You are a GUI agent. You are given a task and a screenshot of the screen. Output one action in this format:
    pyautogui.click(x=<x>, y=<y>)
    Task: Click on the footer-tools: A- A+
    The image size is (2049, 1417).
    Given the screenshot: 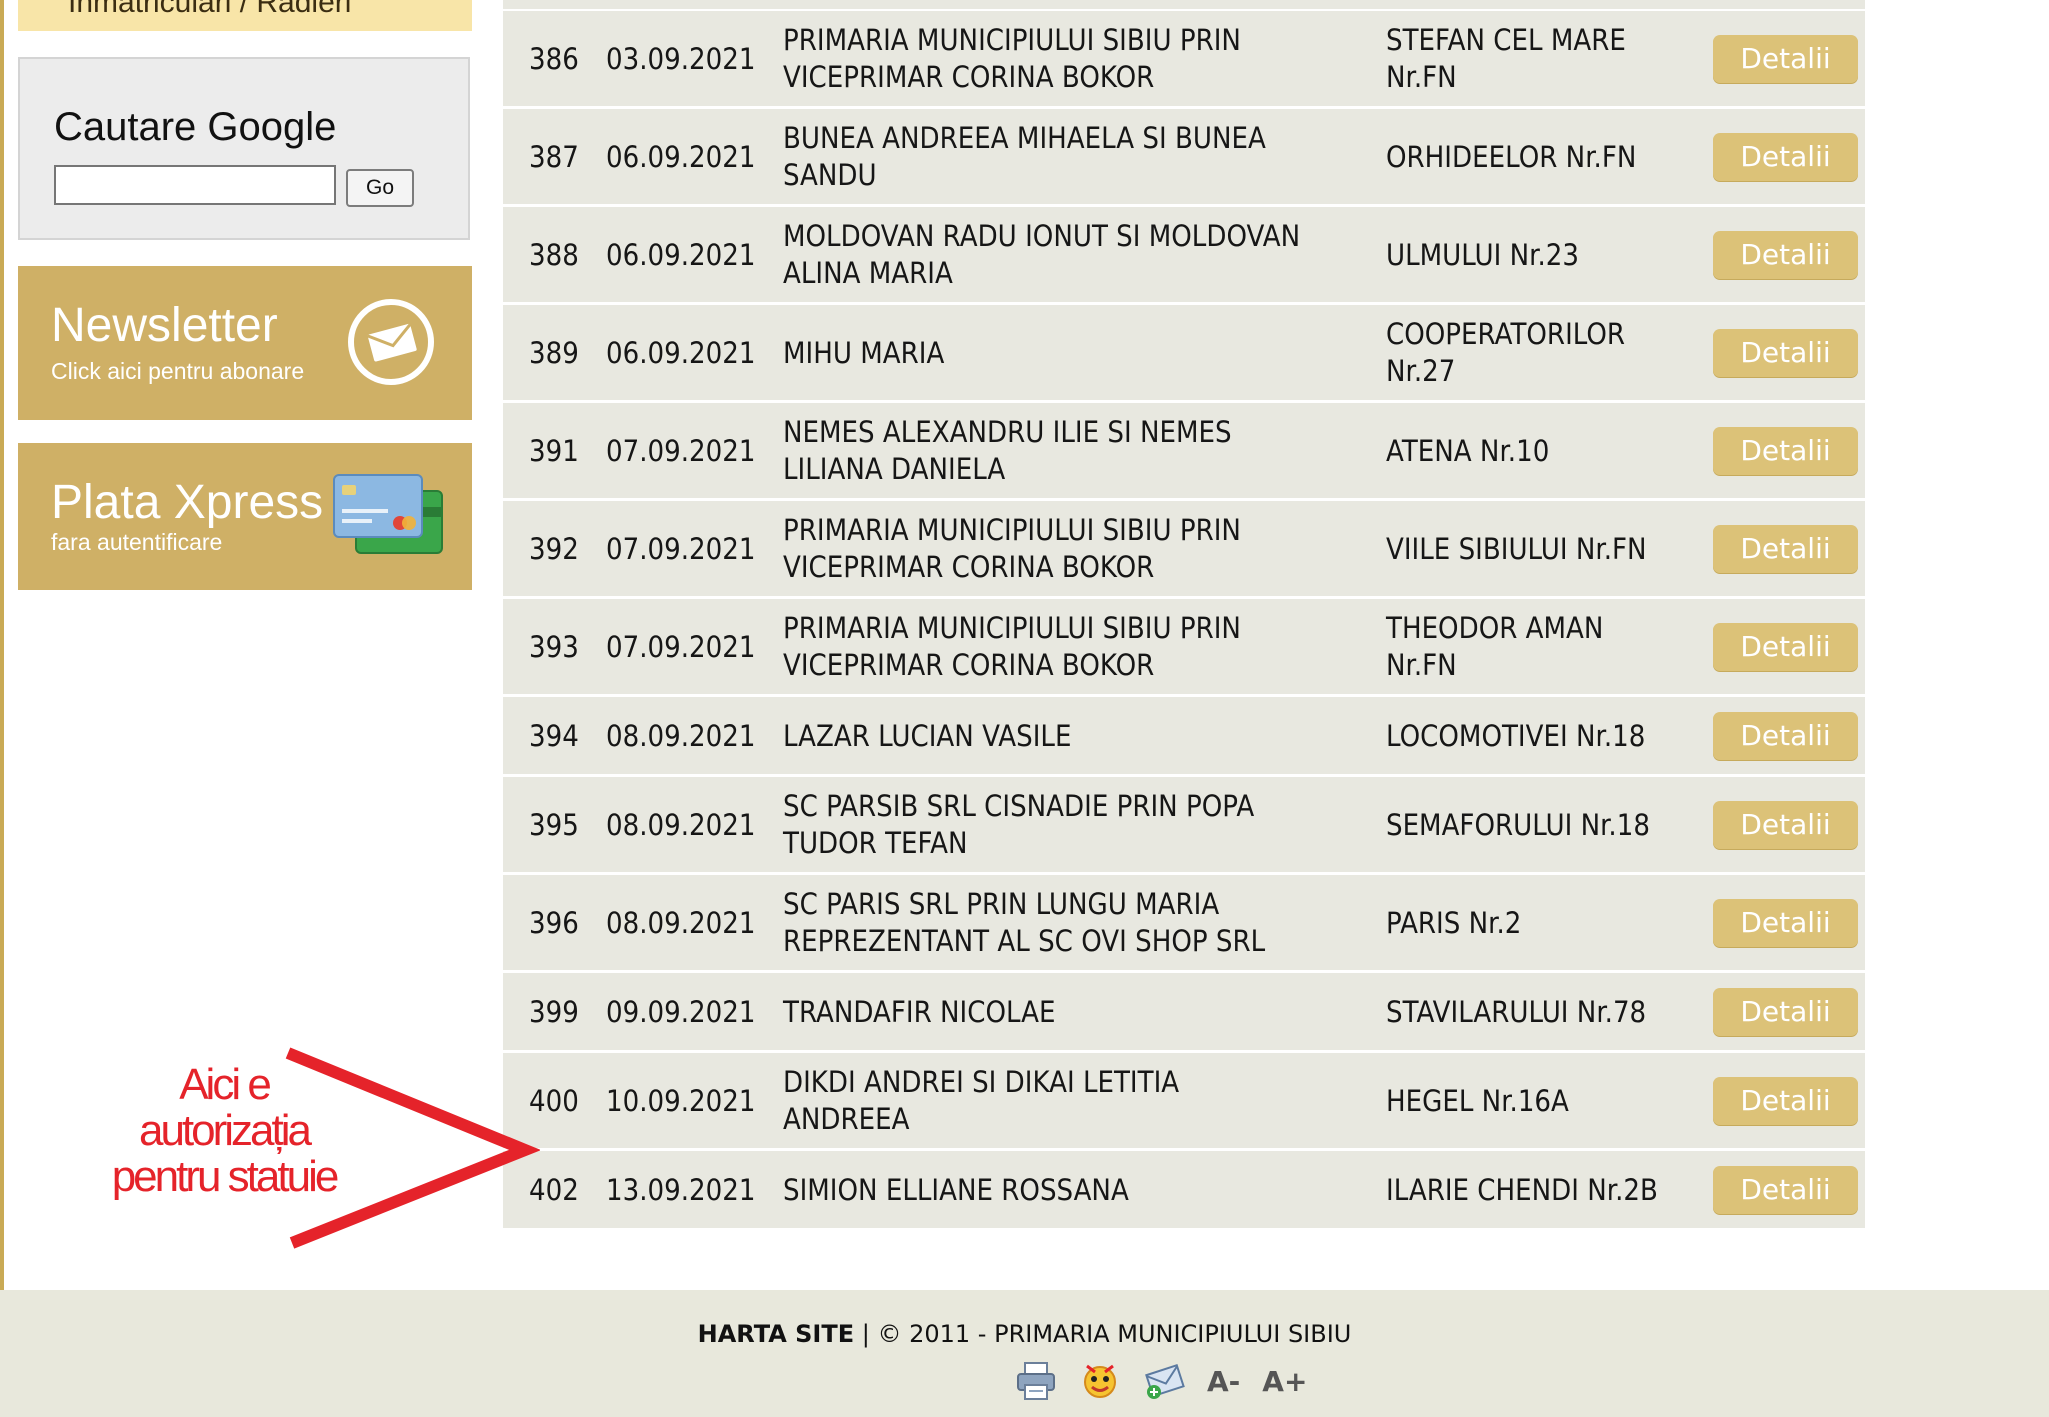 What is the action you would take?
    pyautogui.click(x=1161, y=1381)
    